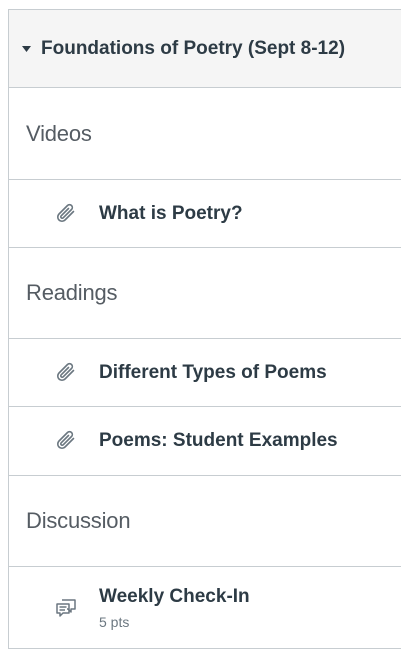  I want to click on module-item-different-types-of-poems: Different Types of Poems, so click(205, 373).